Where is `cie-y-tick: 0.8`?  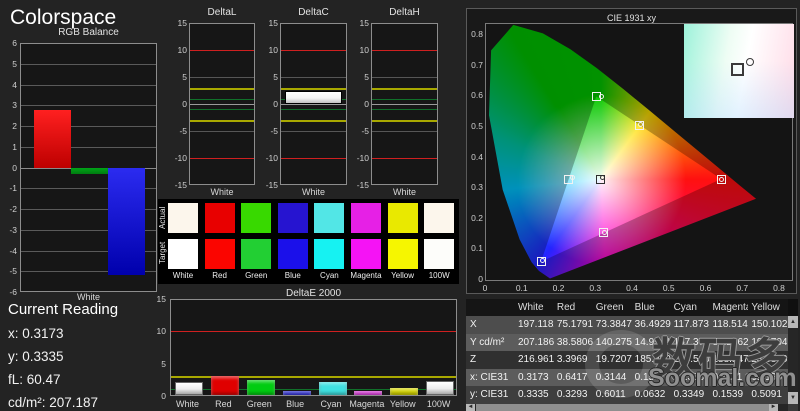 cie-y-tick: 0.8 is located at coordinates (477, 34).